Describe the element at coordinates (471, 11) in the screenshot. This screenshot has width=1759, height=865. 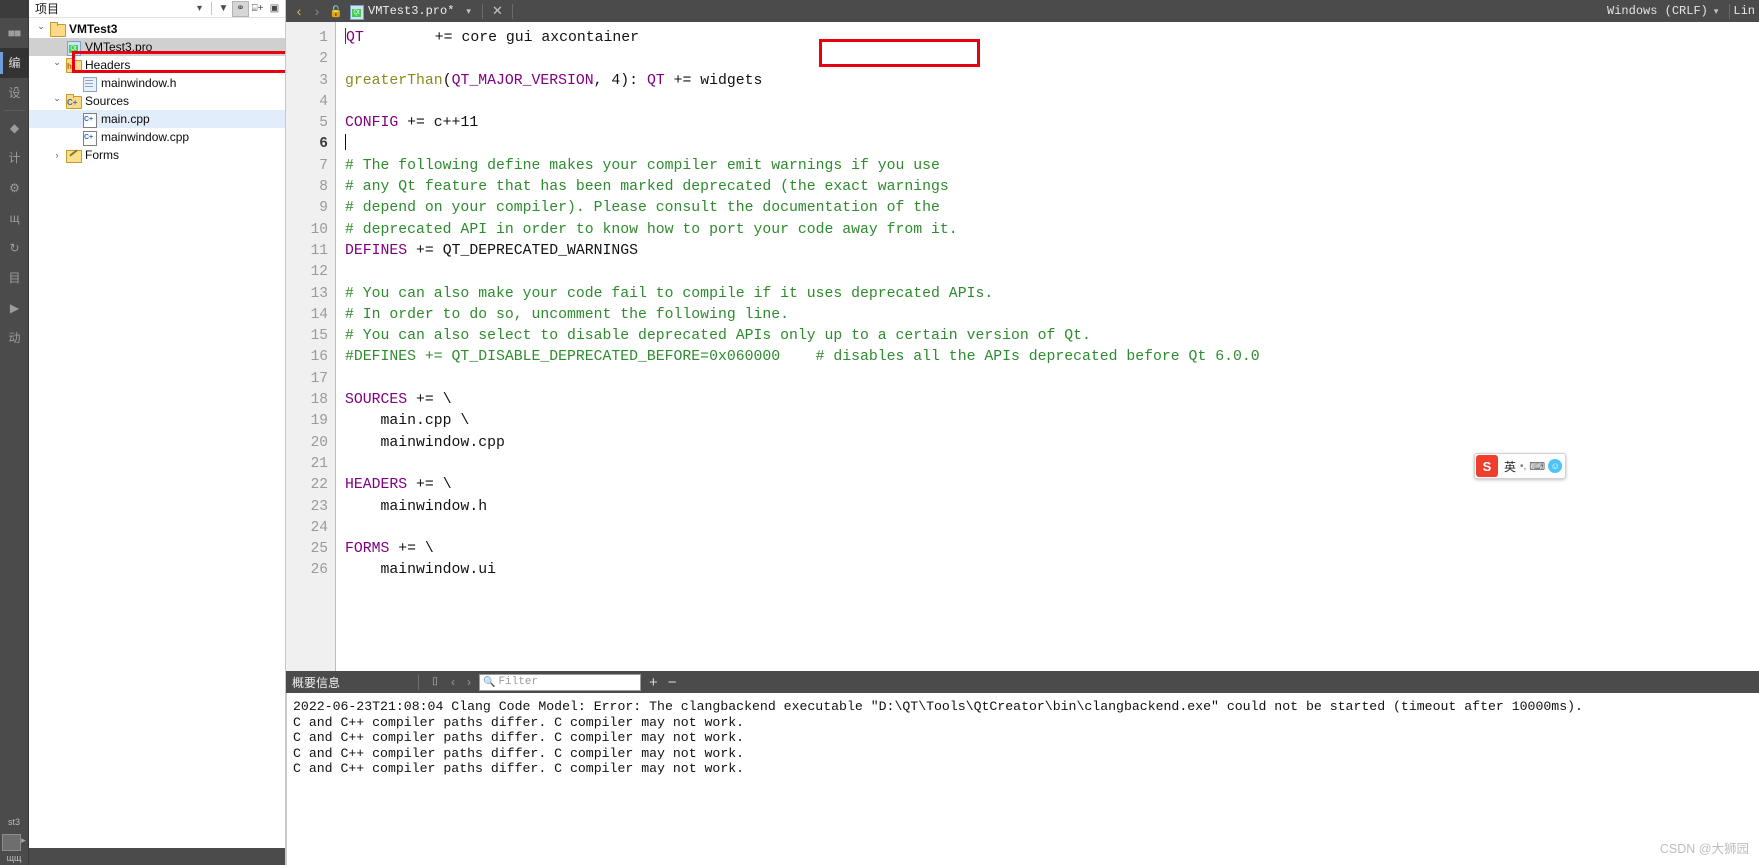
I see `file-dropdown-icon: ▾` at that location.